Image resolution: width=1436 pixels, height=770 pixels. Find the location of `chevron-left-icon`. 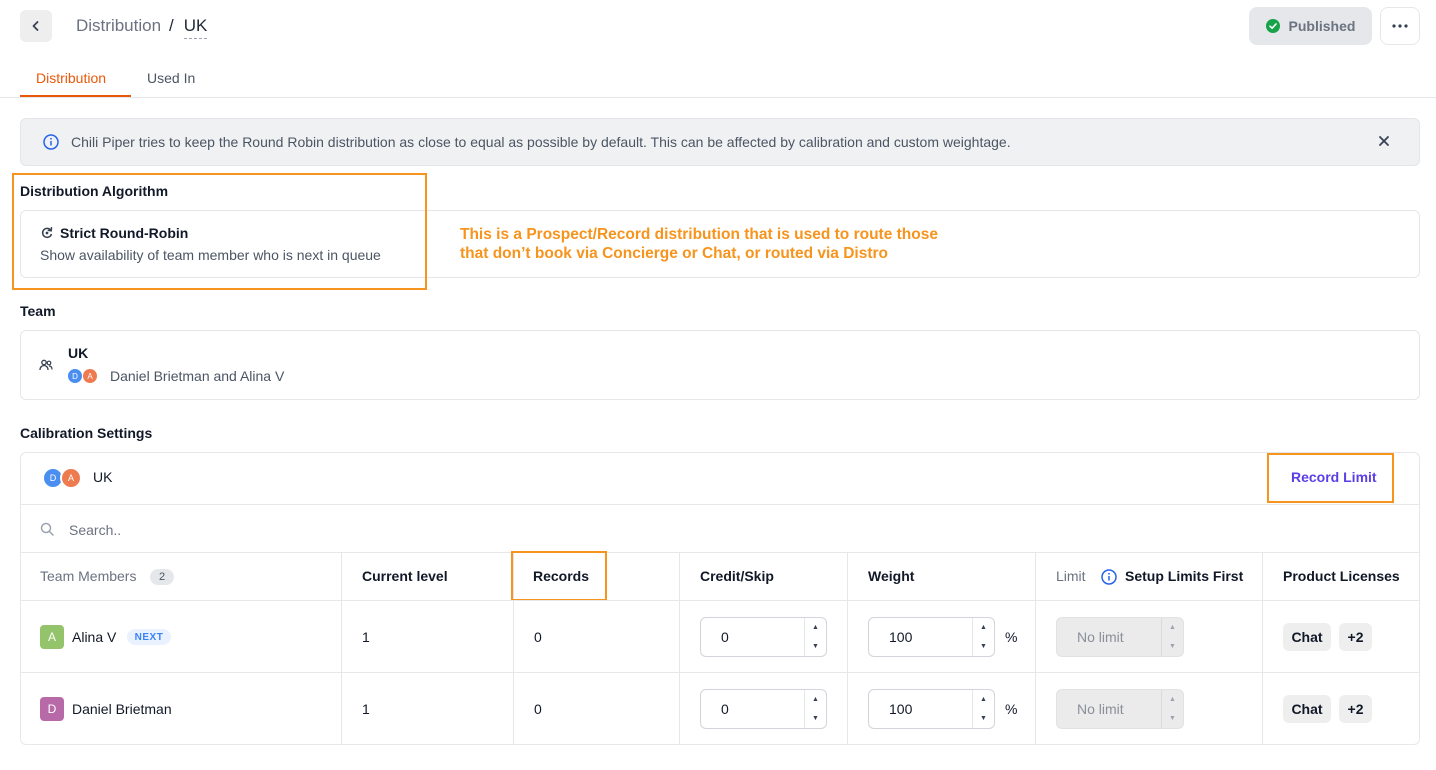

chevron-left-icon is located at coordinates (35, 26).